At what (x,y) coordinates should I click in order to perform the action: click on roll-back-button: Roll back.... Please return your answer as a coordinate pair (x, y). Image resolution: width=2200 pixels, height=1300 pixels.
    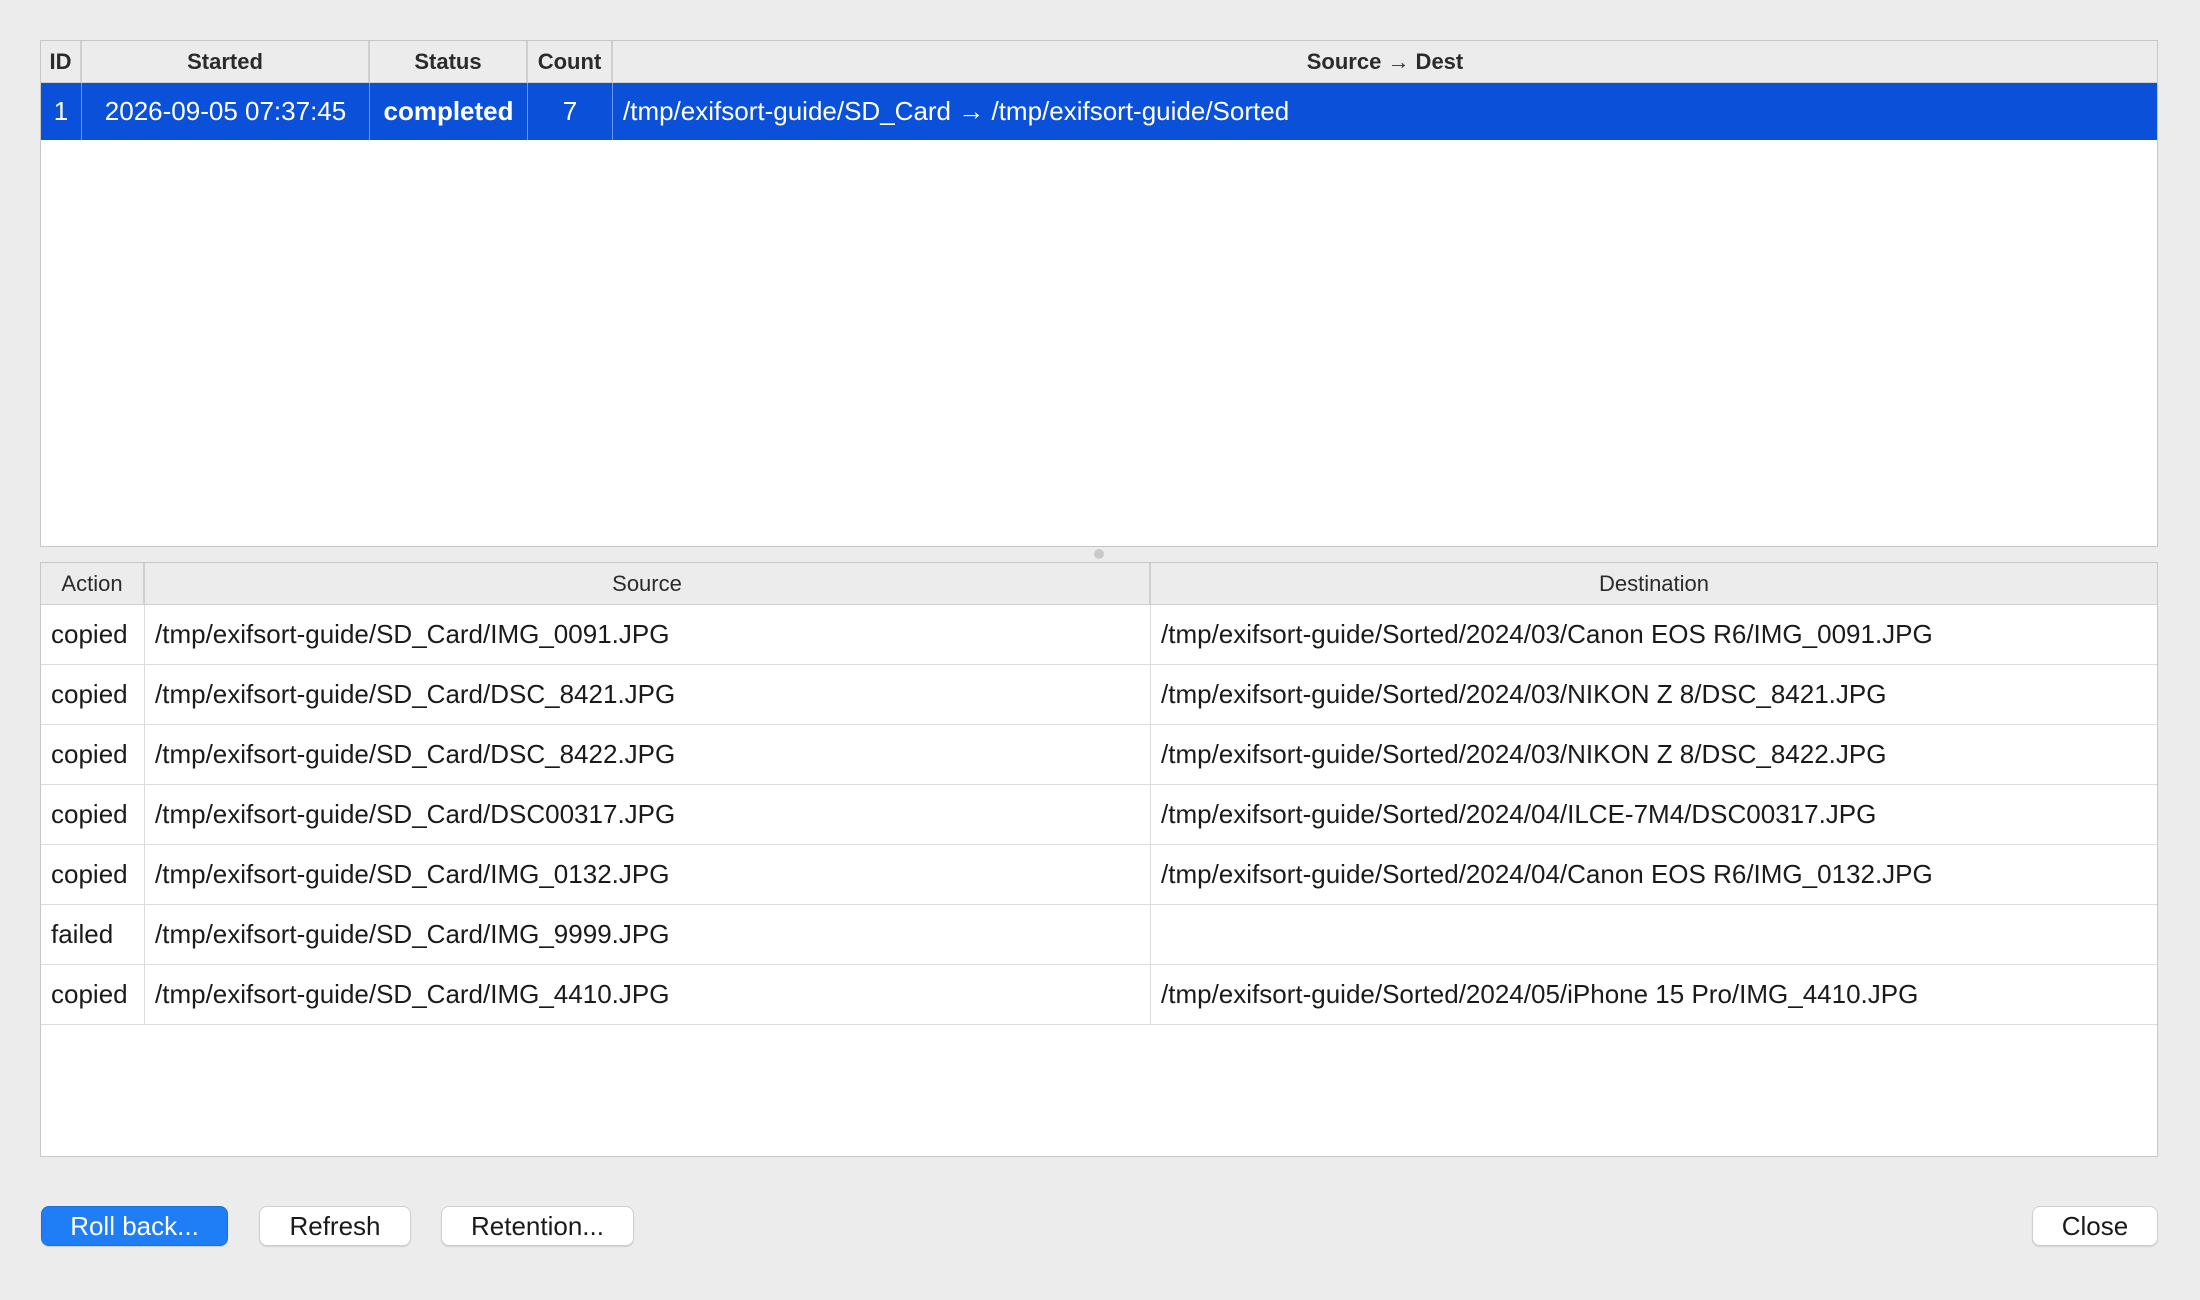
    Looking at the image, I should click on (134, 1226).